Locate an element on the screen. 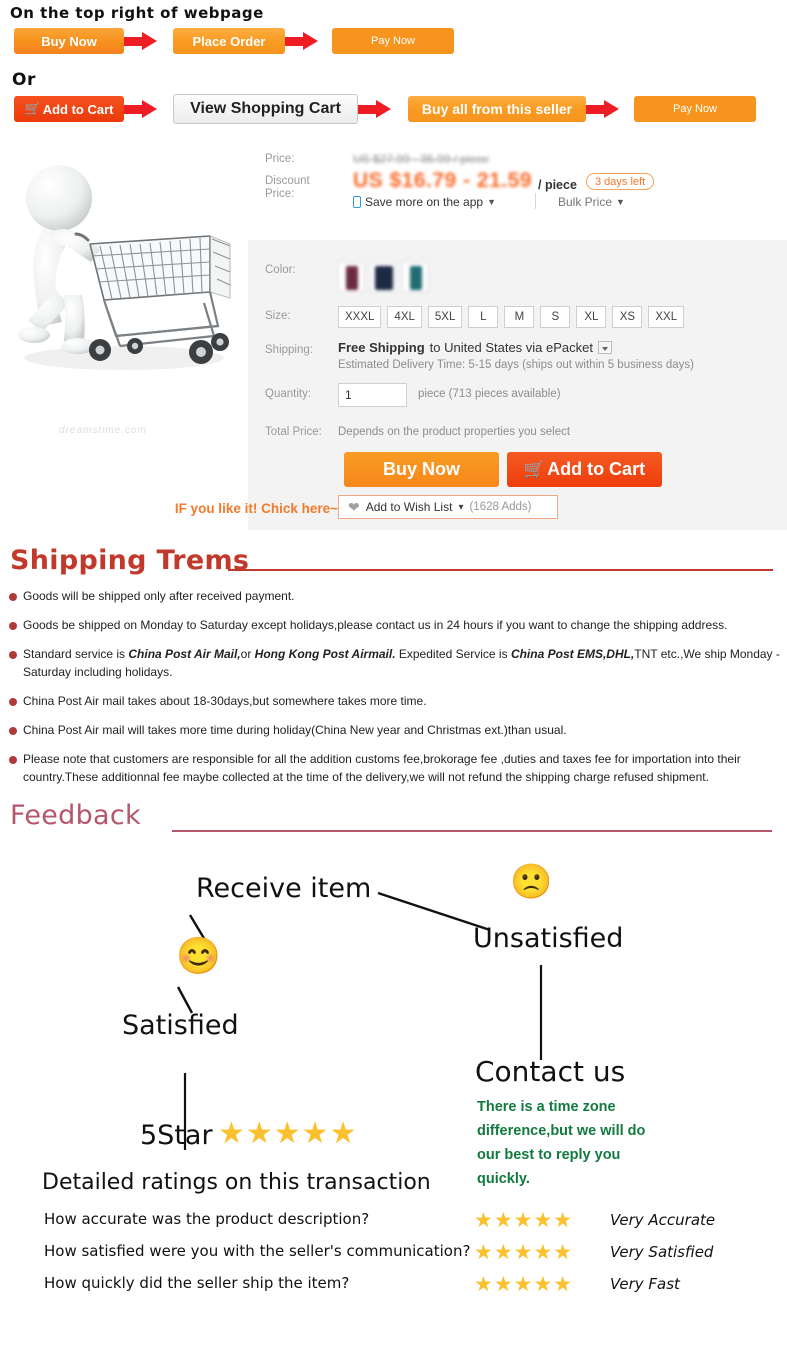  size-option-list: XXXL 4XL 5XL L M S XL XS XXL is located at coordinates (511, 317).